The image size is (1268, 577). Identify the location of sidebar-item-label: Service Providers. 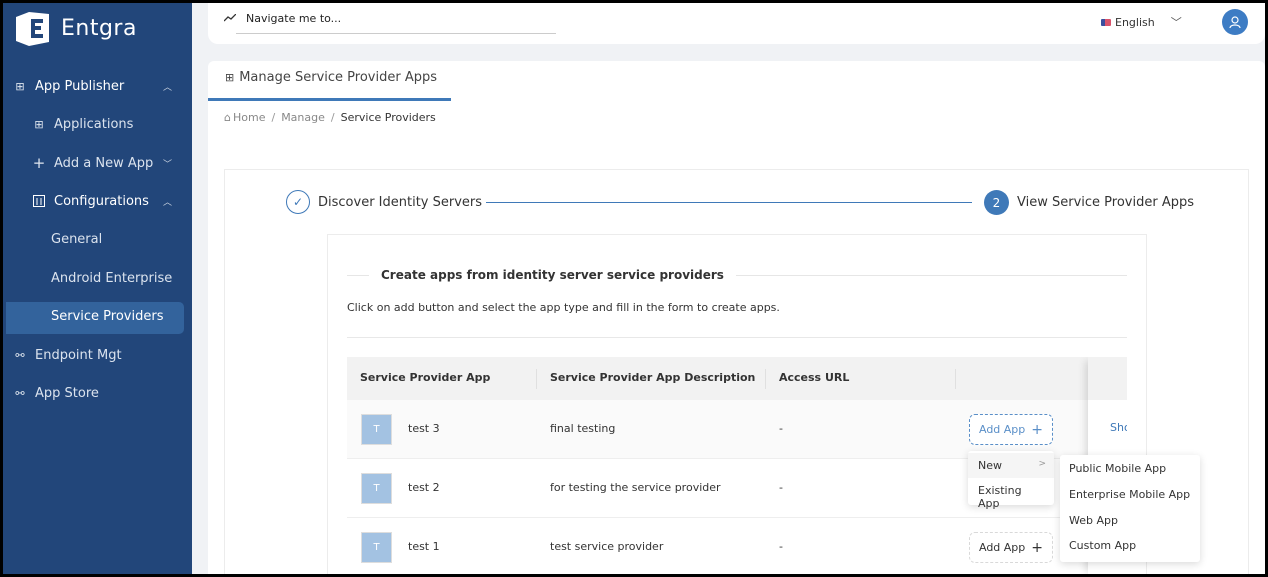
(107, 316).